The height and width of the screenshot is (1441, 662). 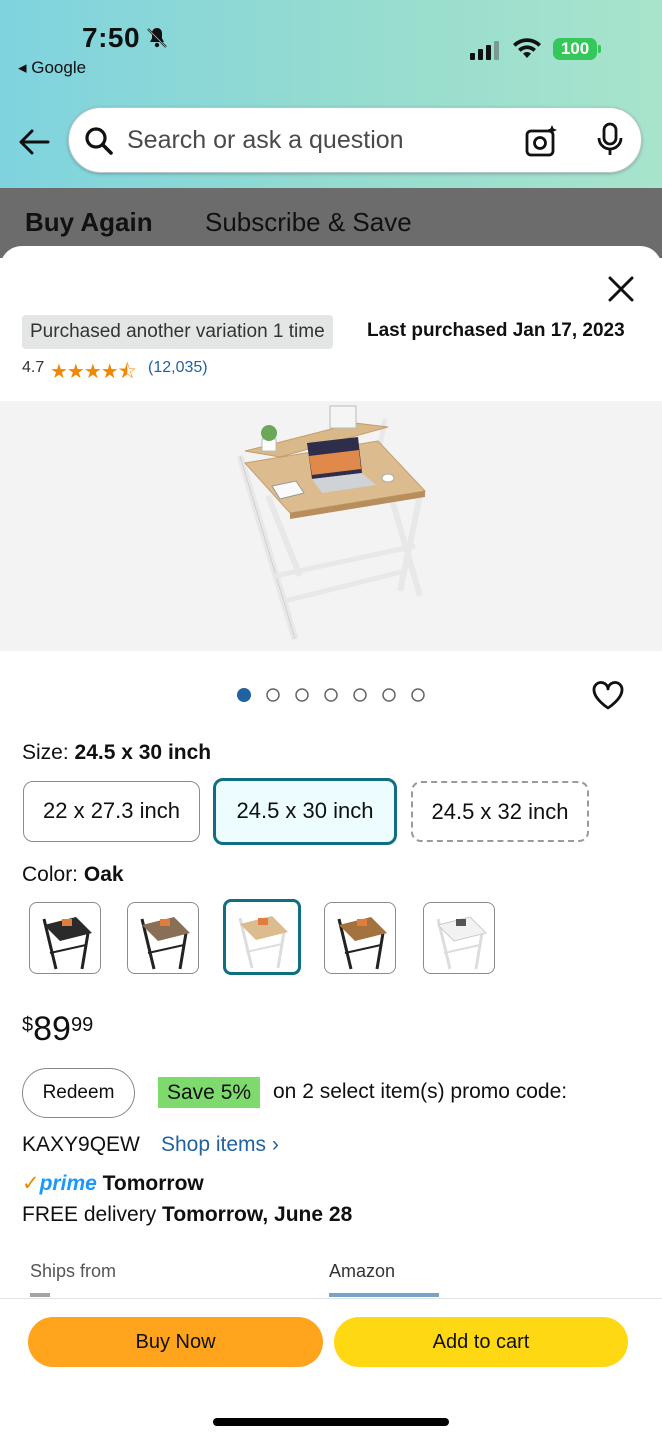 What do you see at coordinates (143, 752) in the screenshot?
I see `size-selected: 24.5 x 30 inch` at bounding box center [143, 752].